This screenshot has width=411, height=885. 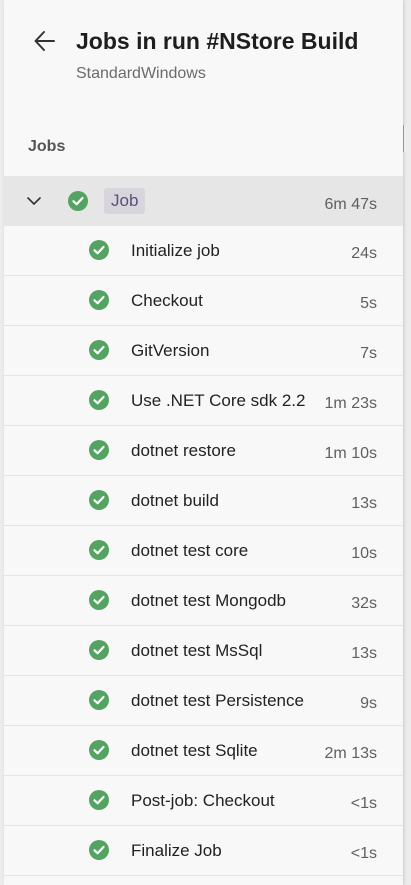 I want to click on step-name: GitVersion, so click(x=170, y=350).